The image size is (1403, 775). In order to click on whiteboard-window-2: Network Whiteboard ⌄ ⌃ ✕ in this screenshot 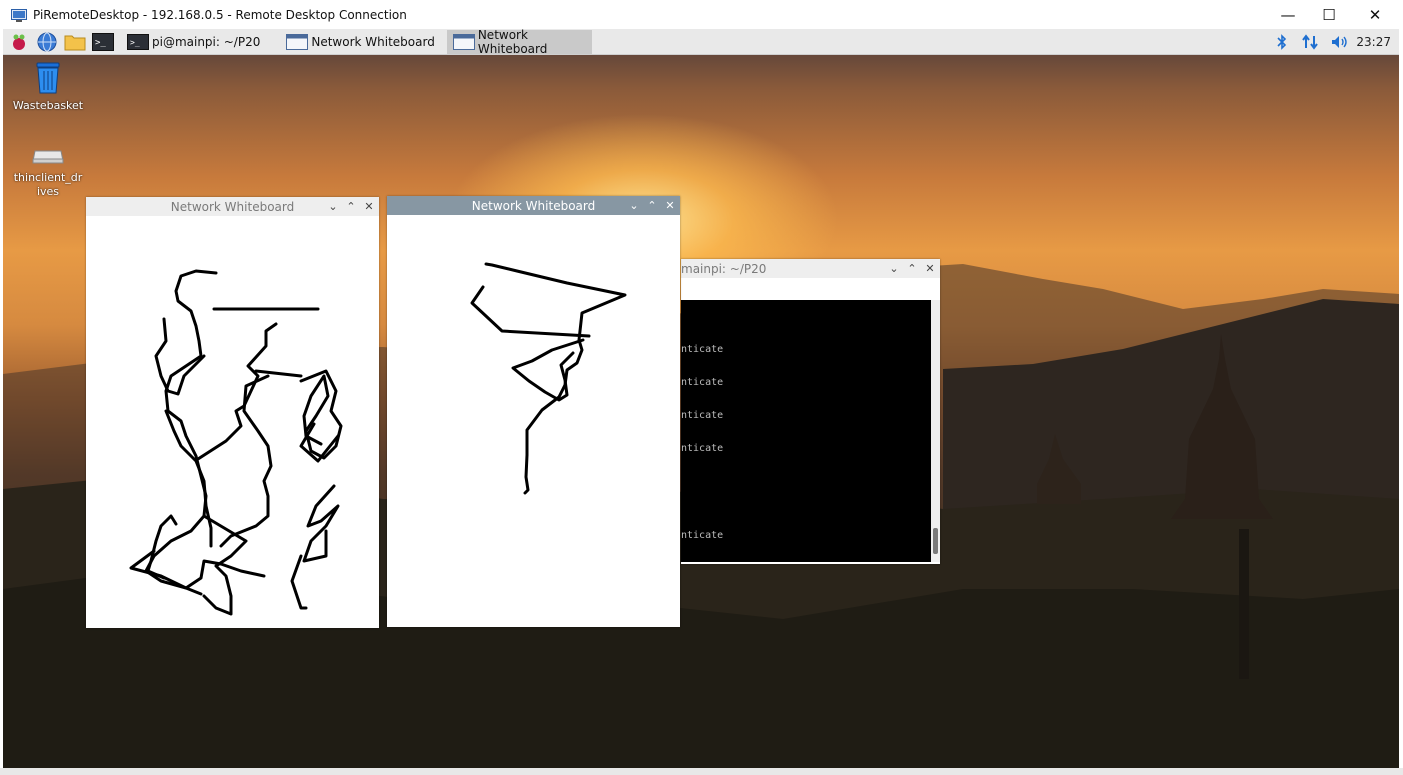, I will do `click(533, 411)`.